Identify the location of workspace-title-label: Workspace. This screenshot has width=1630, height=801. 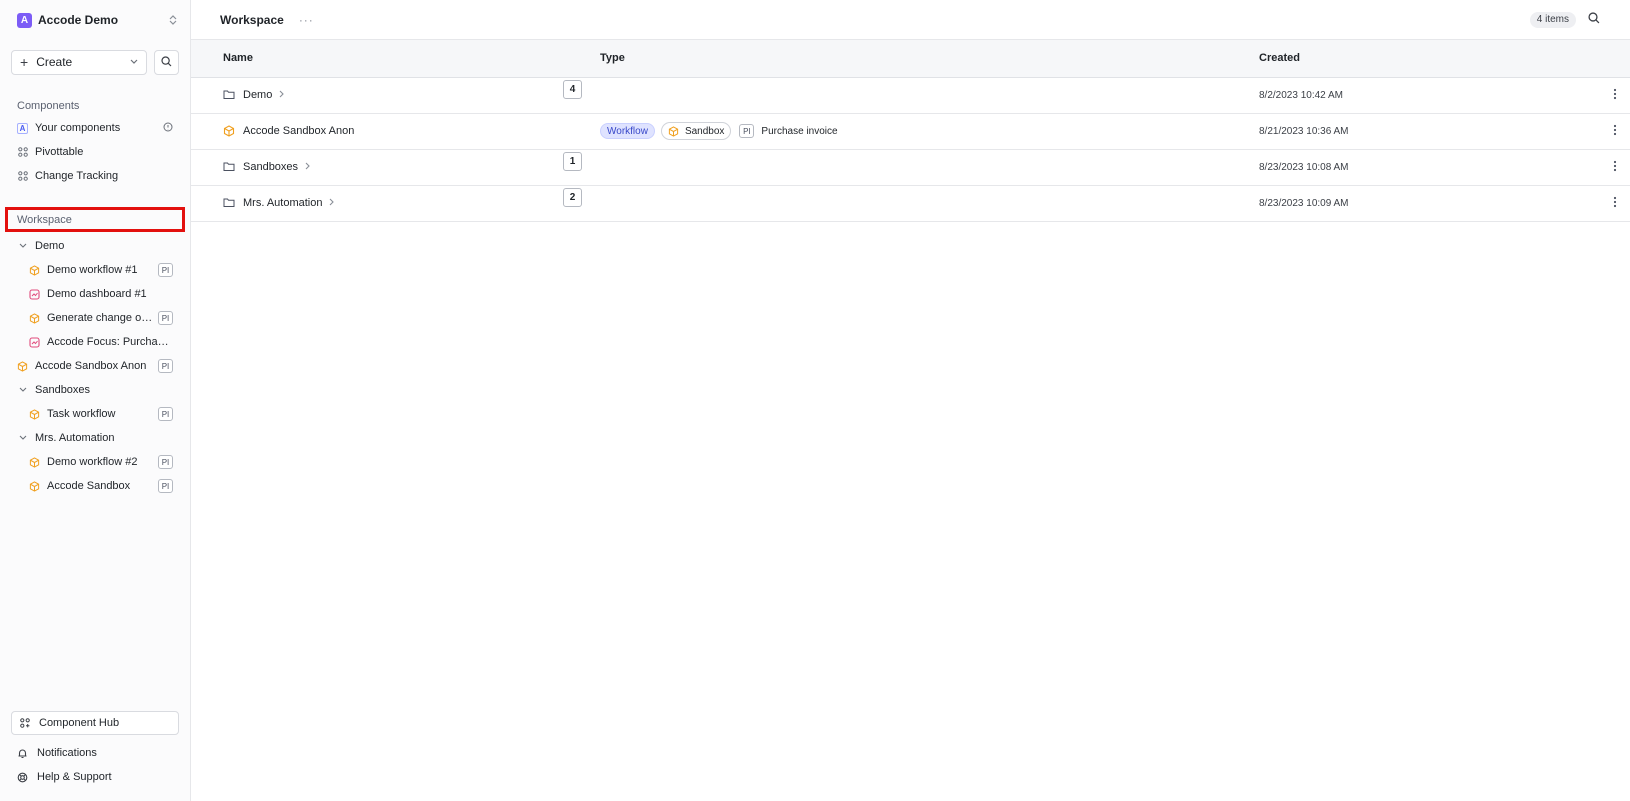
(44, 219).